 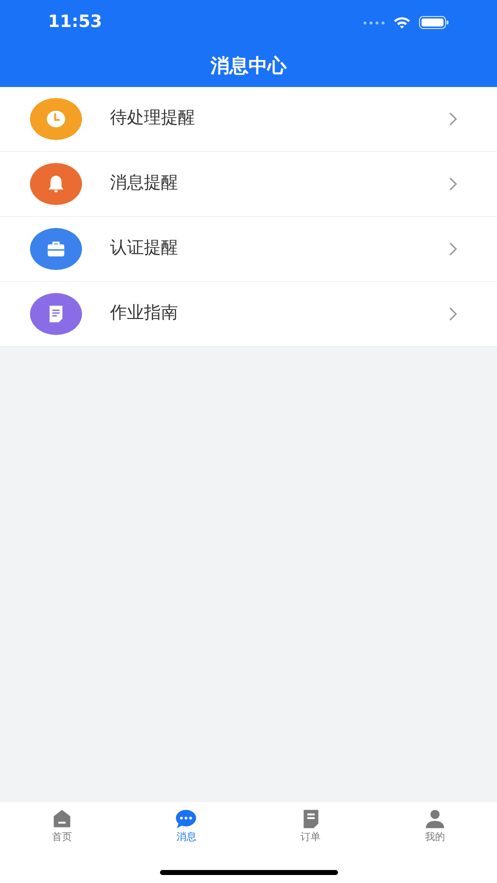 I want to click on page-title: 消息中心, so click(x=248, y=66).